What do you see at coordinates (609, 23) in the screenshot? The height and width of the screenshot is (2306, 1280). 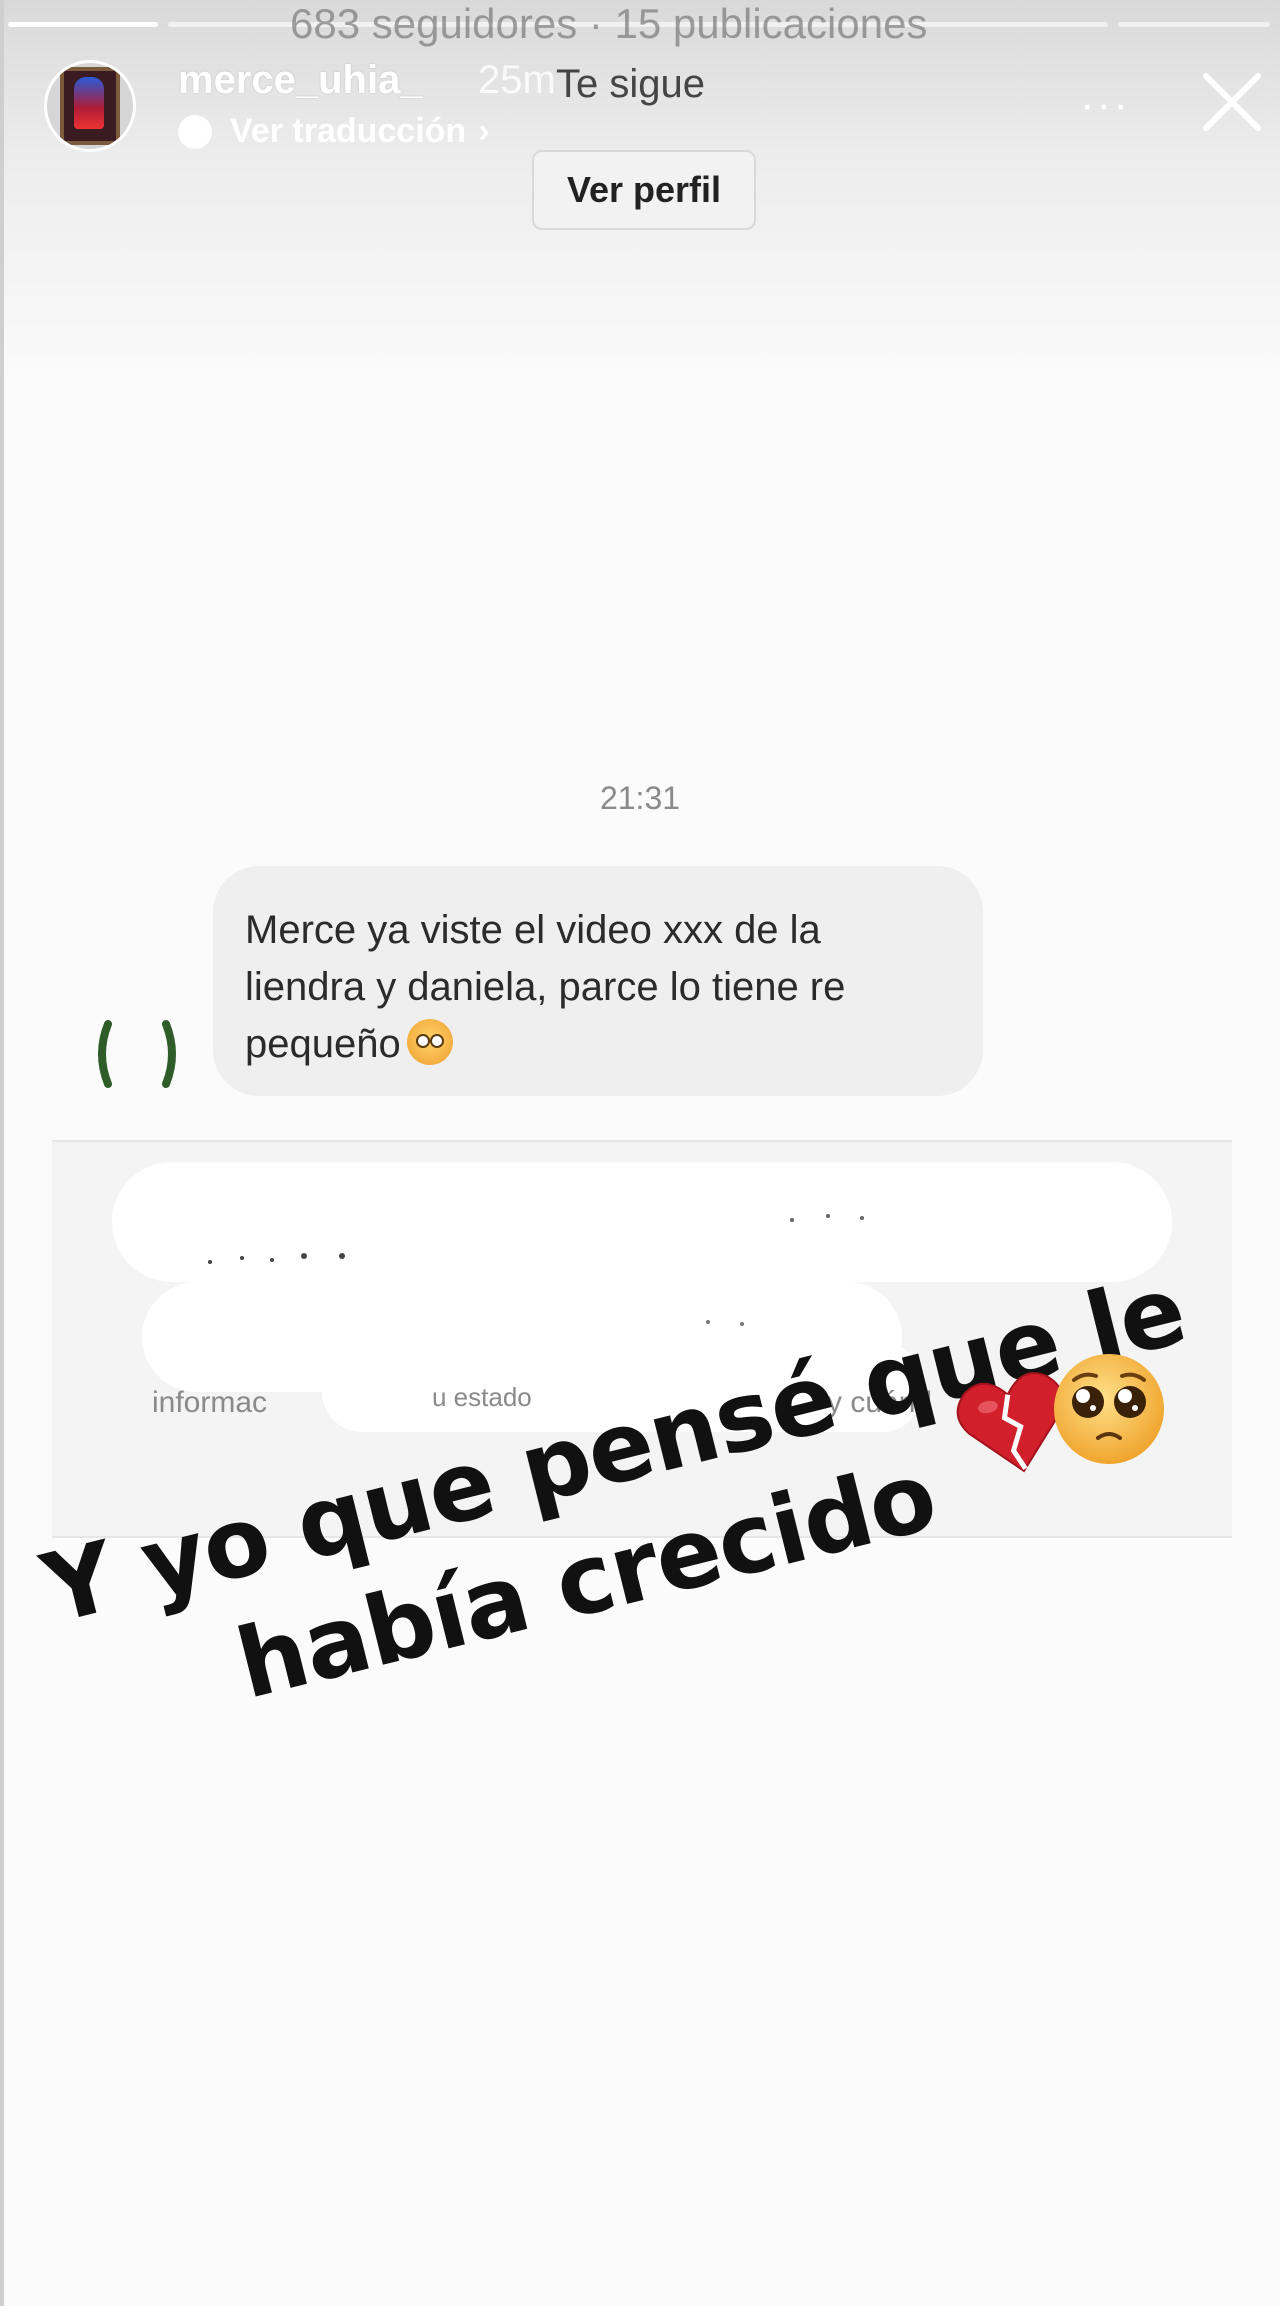 I see `profile-stats: 683 seguidores · 15 publicaciones` at bounding box center [609, 23].